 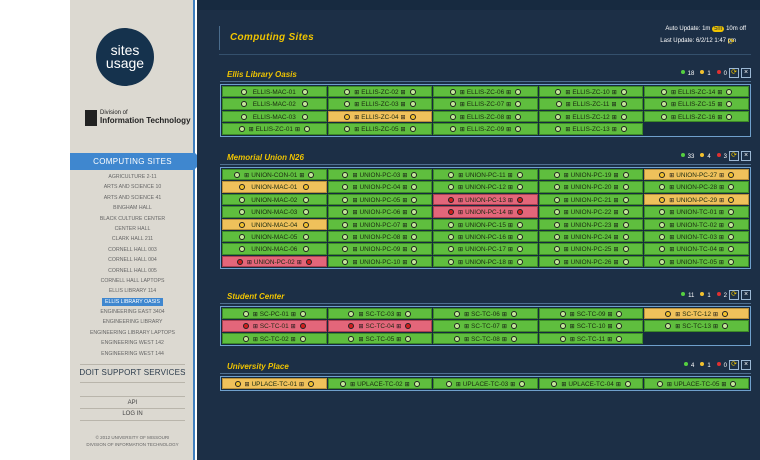 What do you see at coordinates (591, 187) in the screenshot?
I see `machine-tile: ⊞ UNION-PC-20 ⊞` at bounding box center [591, 187].